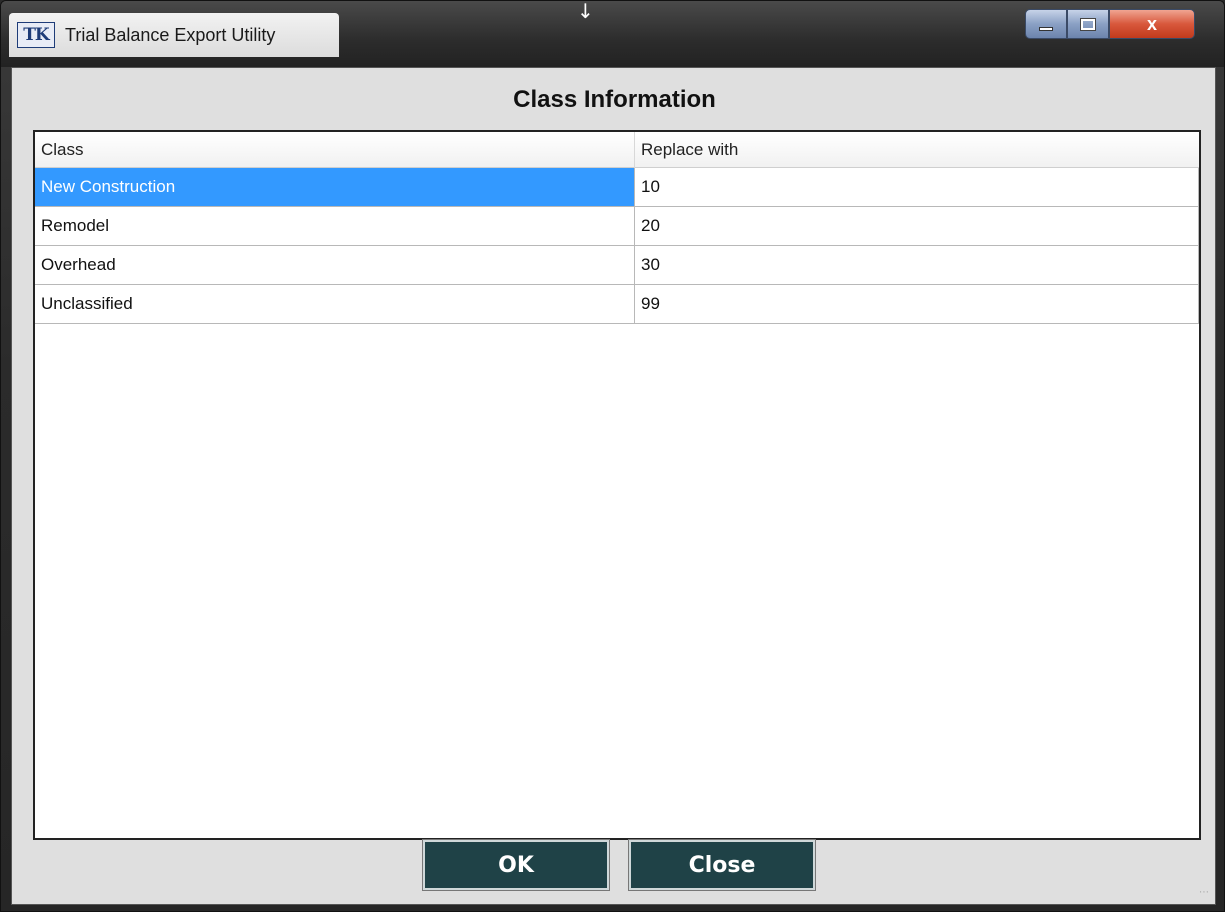 This screenshot has height=912, width=1225. Describe the element at coordinates (1206, 895) in the screenshot. I see `resize-grip-icon: ⋯` at that location.